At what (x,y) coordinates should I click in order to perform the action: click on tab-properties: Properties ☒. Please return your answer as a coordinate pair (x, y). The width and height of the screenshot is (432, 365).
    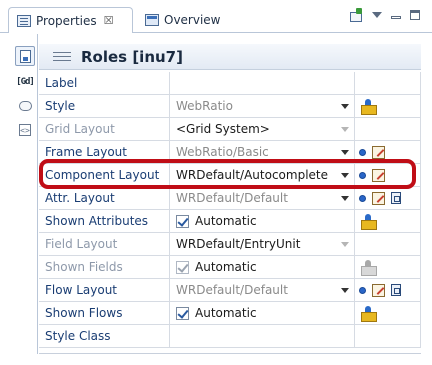
    Looking at the image, I should click on (70, 20).